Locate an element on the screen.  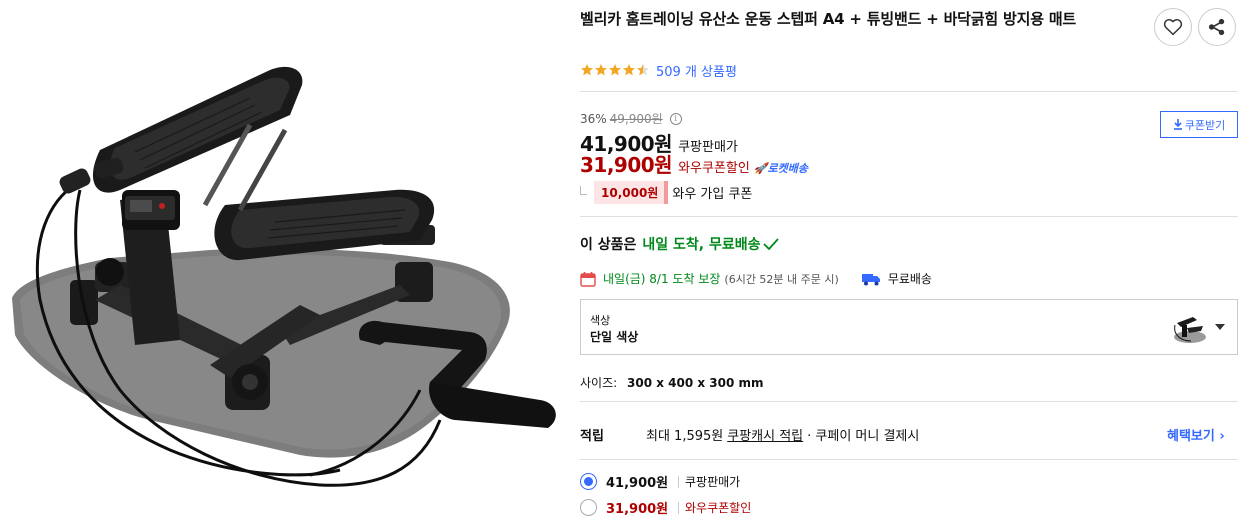
share-button is located at coordinates (1217, 27).